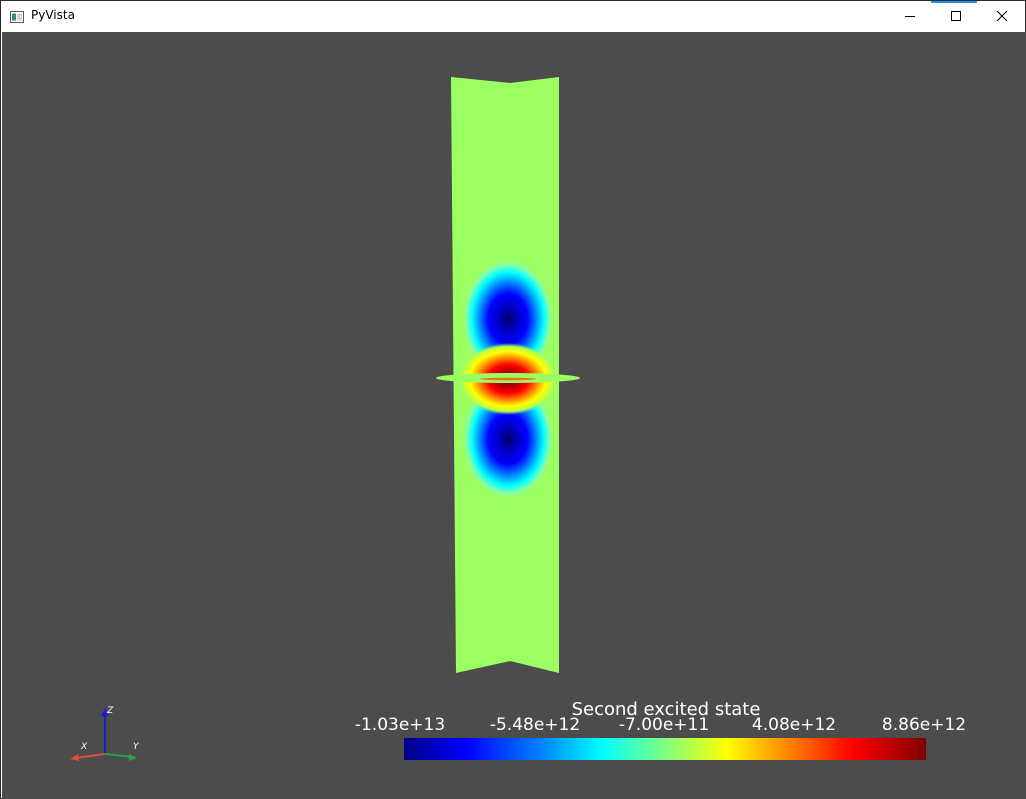 Image resolution: width=1026 pixels, height=799 pixels. I want to click on close-button, so click(1002, 16).